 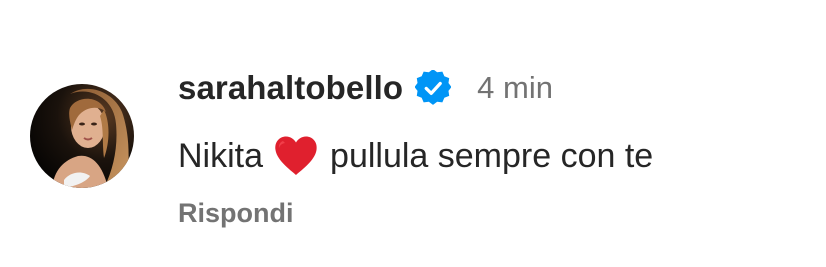 What do you see at coordinates (221, 155) in the screenshot?
I see `comment-text-start: Nikita` at bounding box center [221, 155].